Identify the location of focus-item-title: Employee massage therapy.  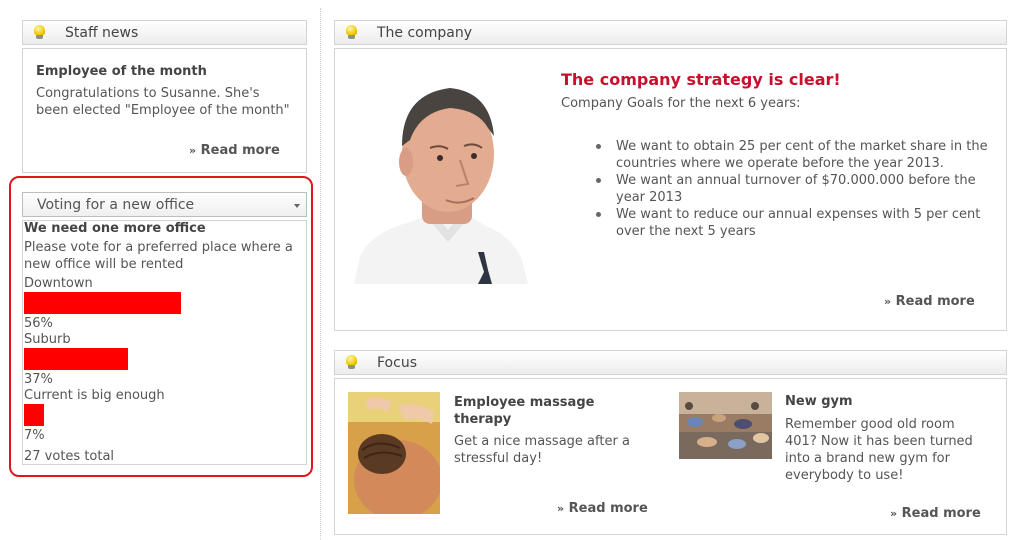
(524, 411).